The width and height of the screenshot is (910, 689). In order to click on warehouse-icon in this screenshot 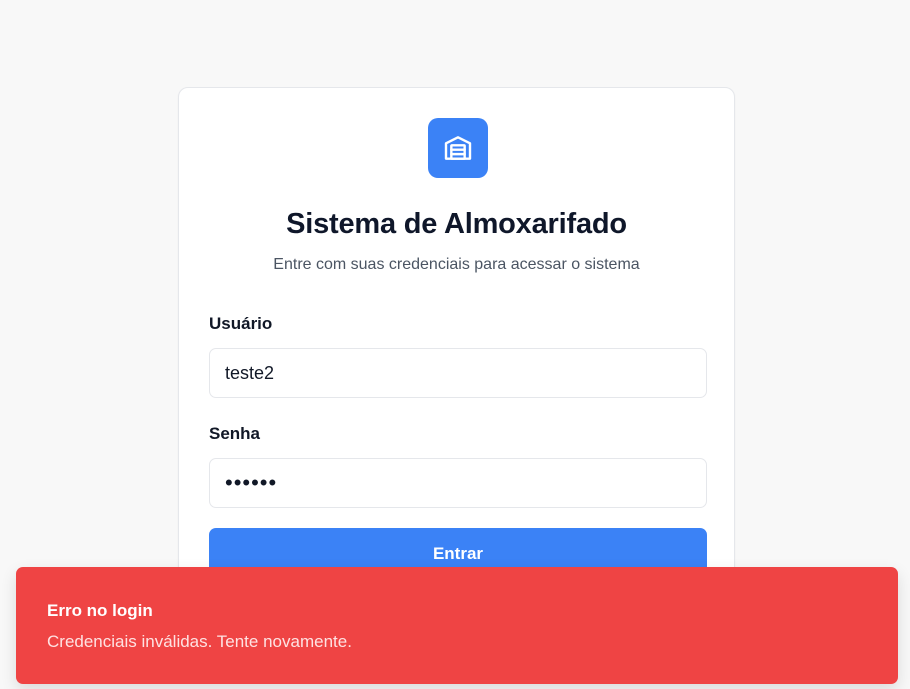, I will do `click(458, 148)`.